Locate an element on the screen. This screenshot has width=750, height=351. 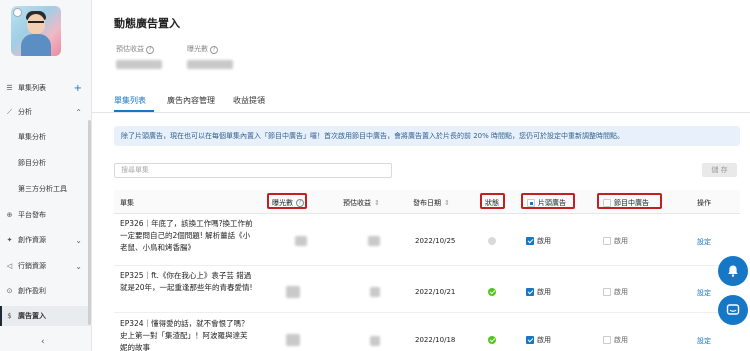
page-title: 動態廣告置入 is located at coordinates (147, 23).